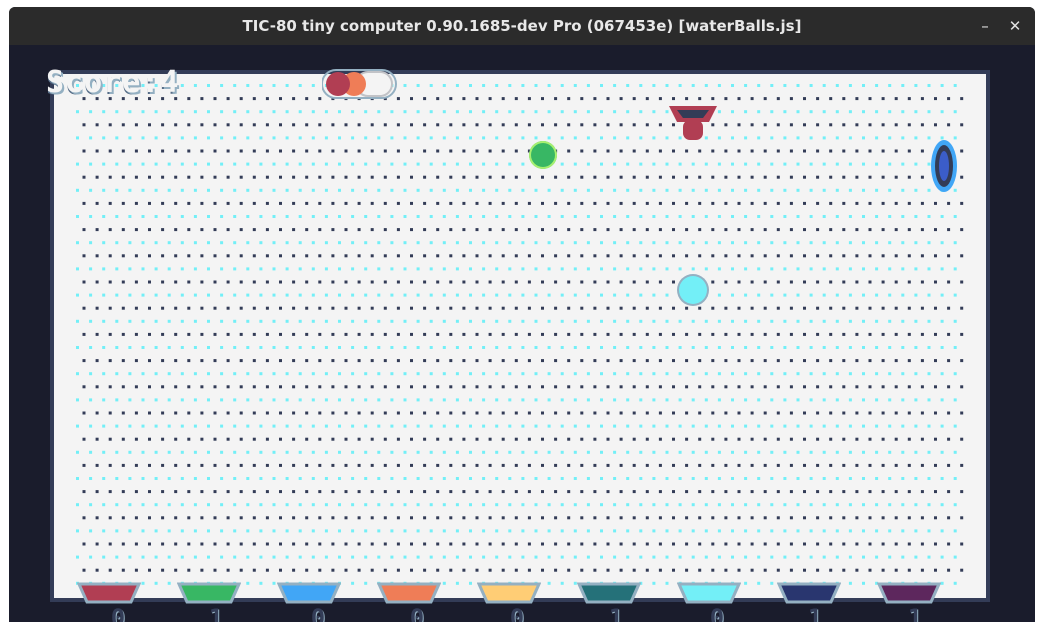 This screenshot has height=631, width=1044. I want to click on ball-queue-icons, so click(359, 84).